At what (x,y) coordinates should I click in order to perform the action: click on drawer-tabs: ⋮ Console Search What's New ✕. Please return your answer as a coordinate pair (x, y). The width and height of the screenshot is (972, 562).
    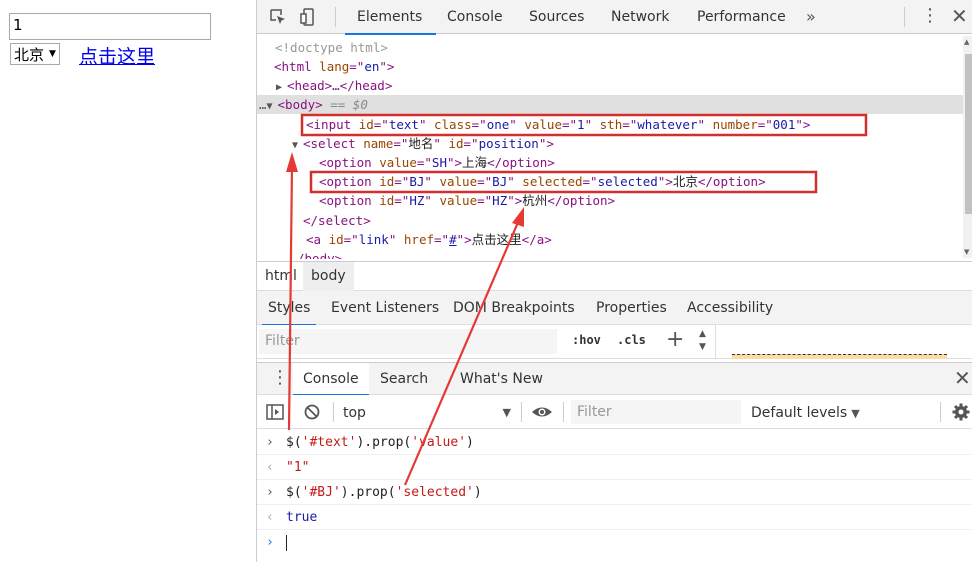
    Looking at the image, I should click on (614, 379).